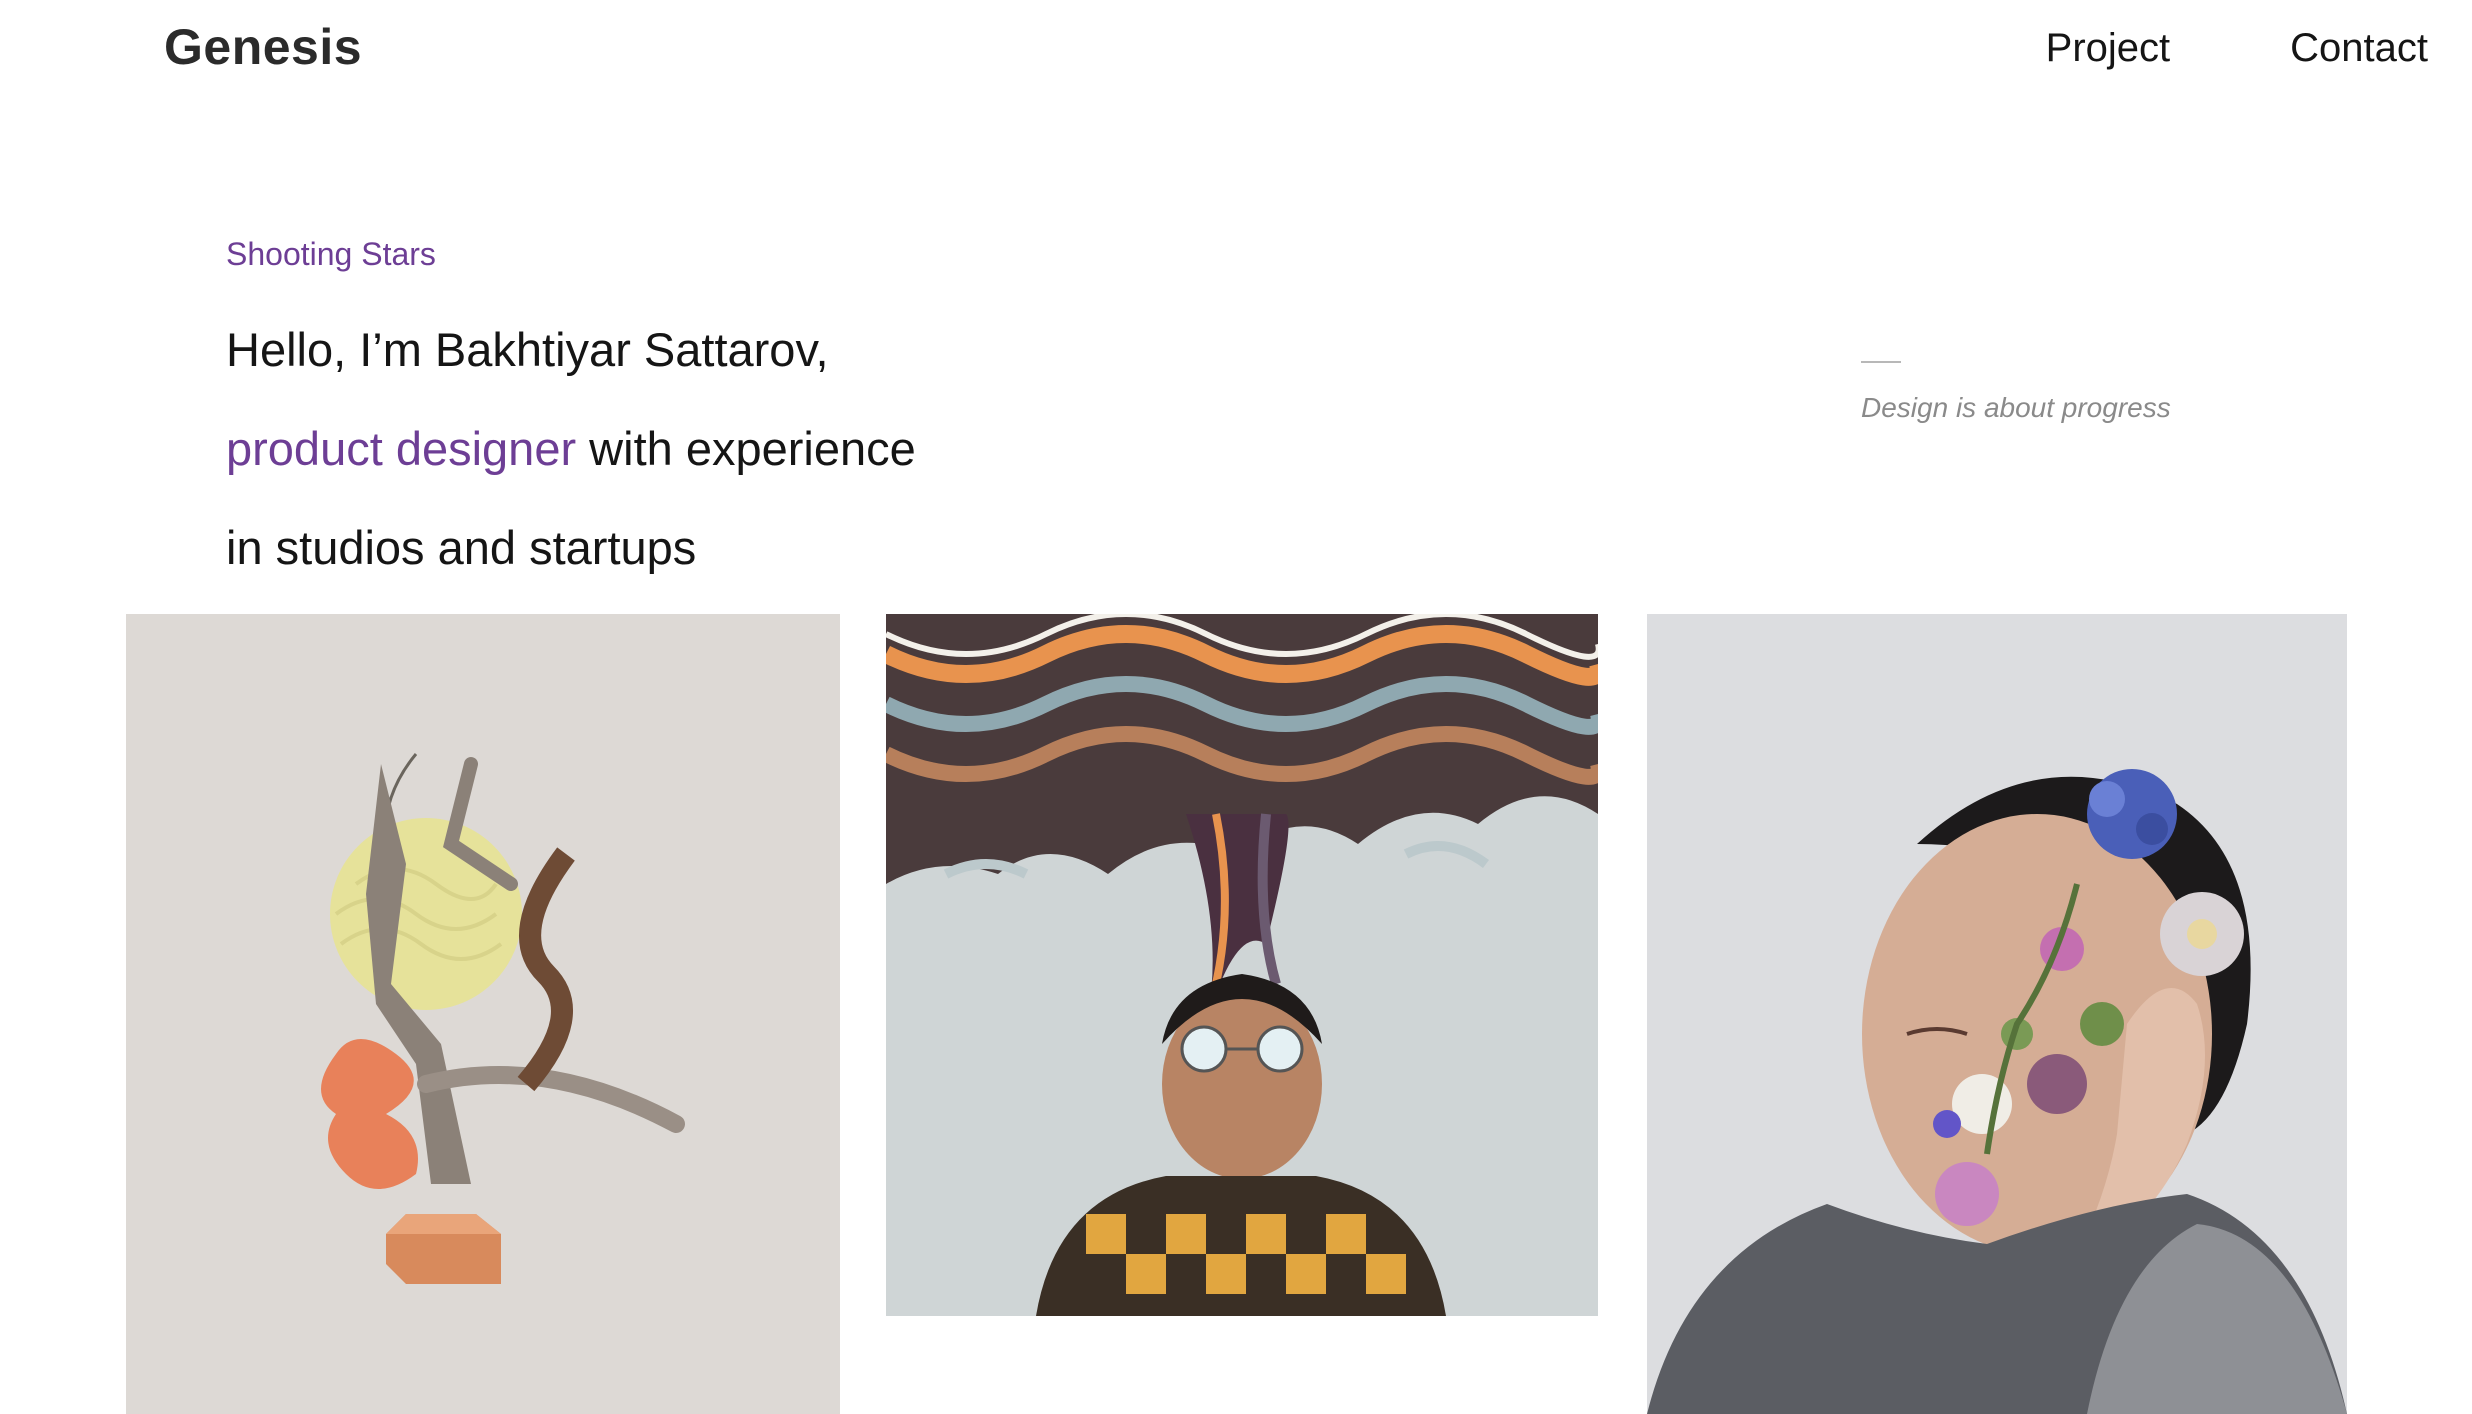 The height and width of the screenshot is (1414, 2472). Describe the element at coordinates (746, 448) in the screenshot. I see `headline-line-2-rest: with experience` at that location.